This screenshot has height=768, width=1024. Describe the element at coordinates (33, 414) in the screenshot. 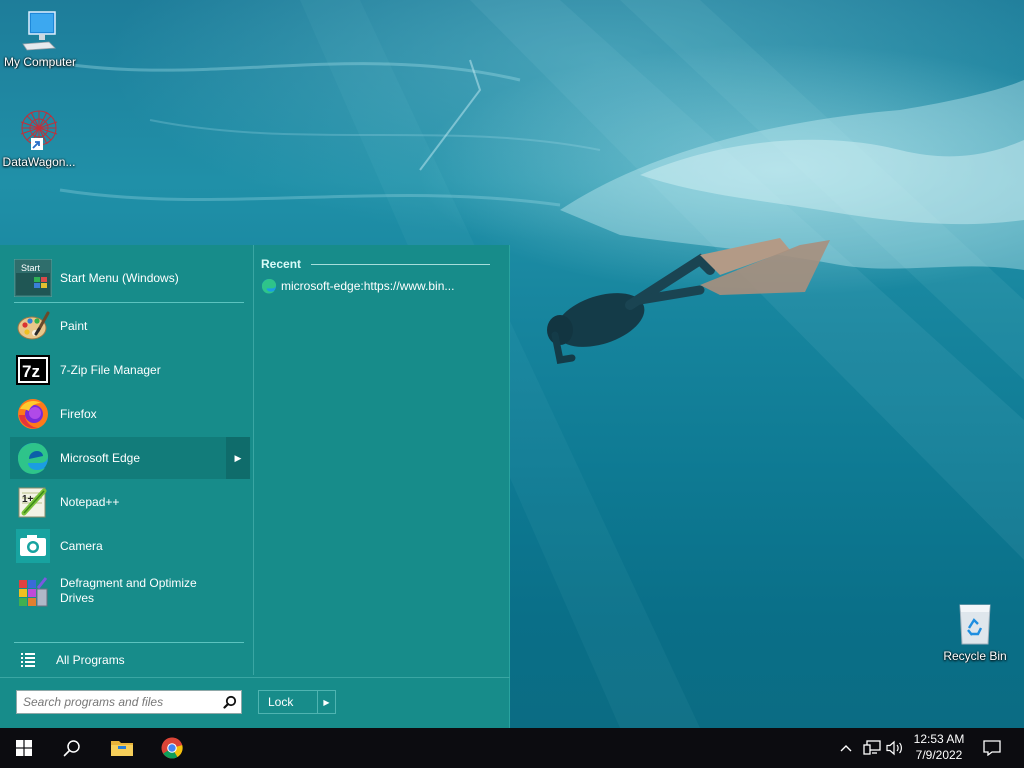

I see `firefox-icon` at that location.